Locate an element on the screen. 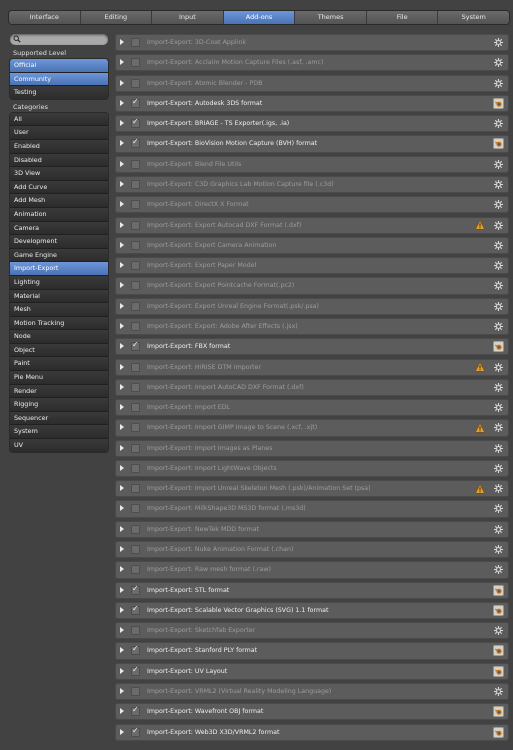 Image resolution: width=513 pixels, height=750 pixels. category-mesh: Mesh is located at coordinates (59, 310).